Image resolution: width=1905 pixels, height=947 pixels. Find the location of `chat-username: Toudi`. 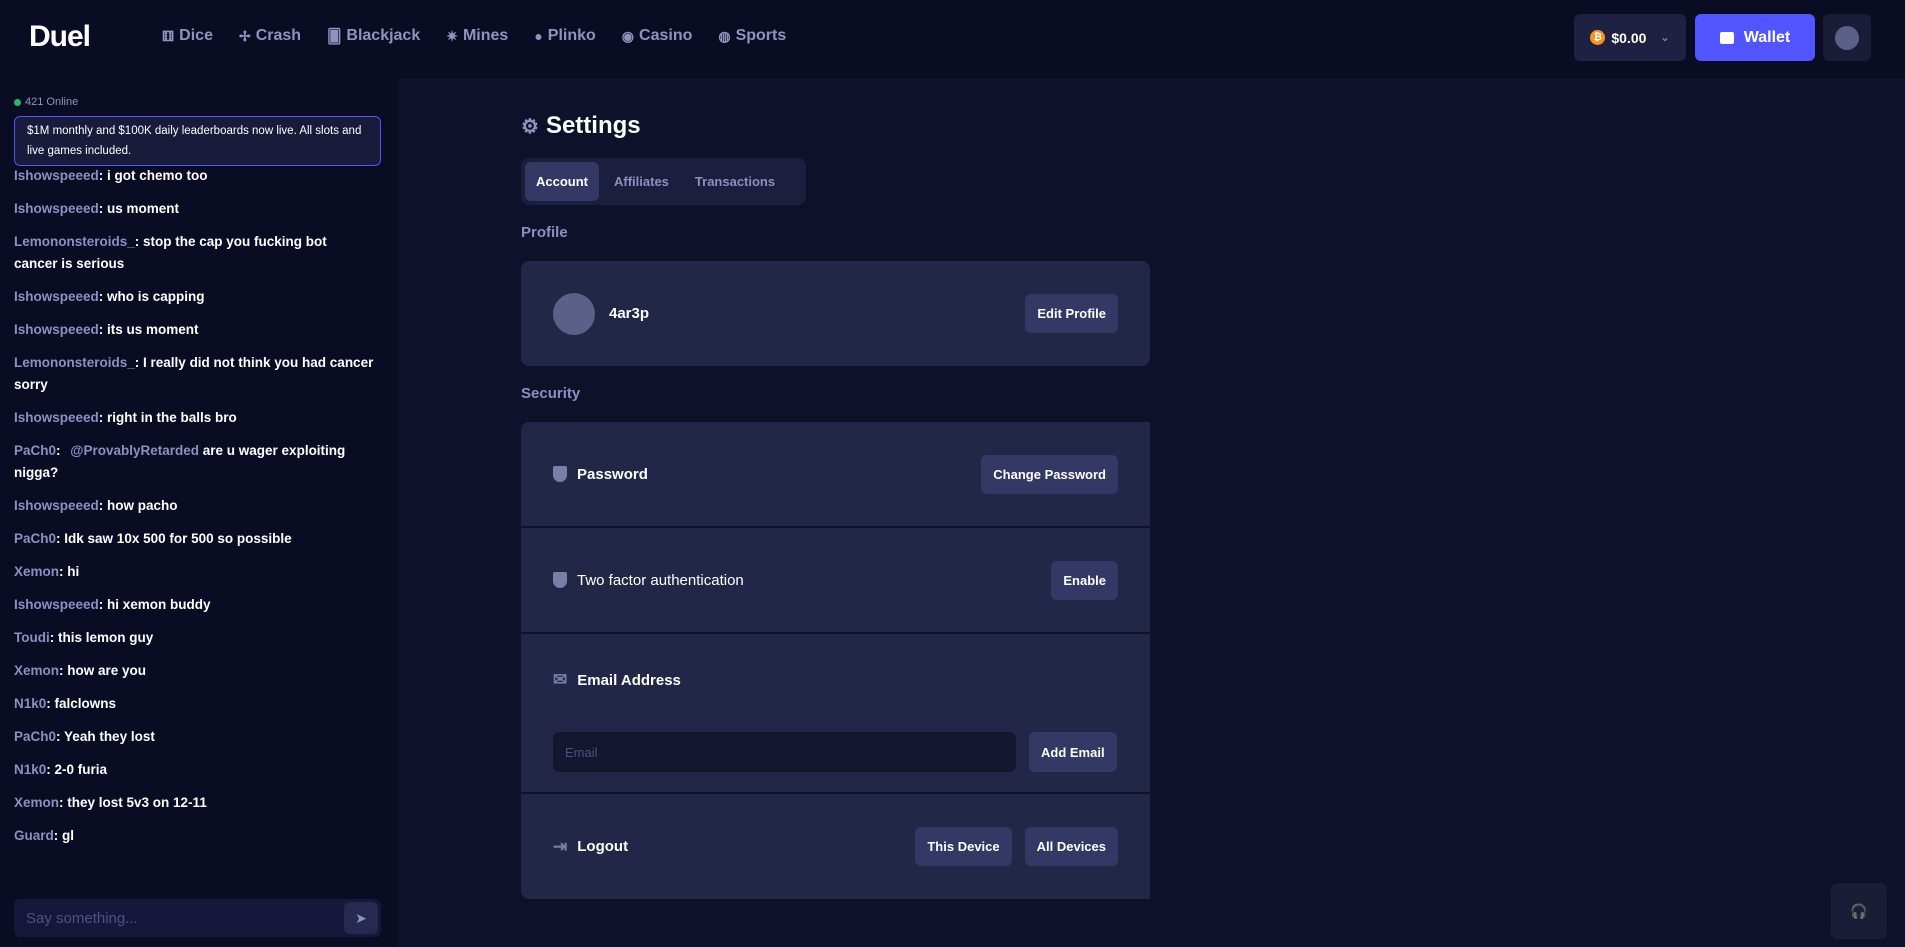

chat-username: Toudi is located at coordinates (32, 637).